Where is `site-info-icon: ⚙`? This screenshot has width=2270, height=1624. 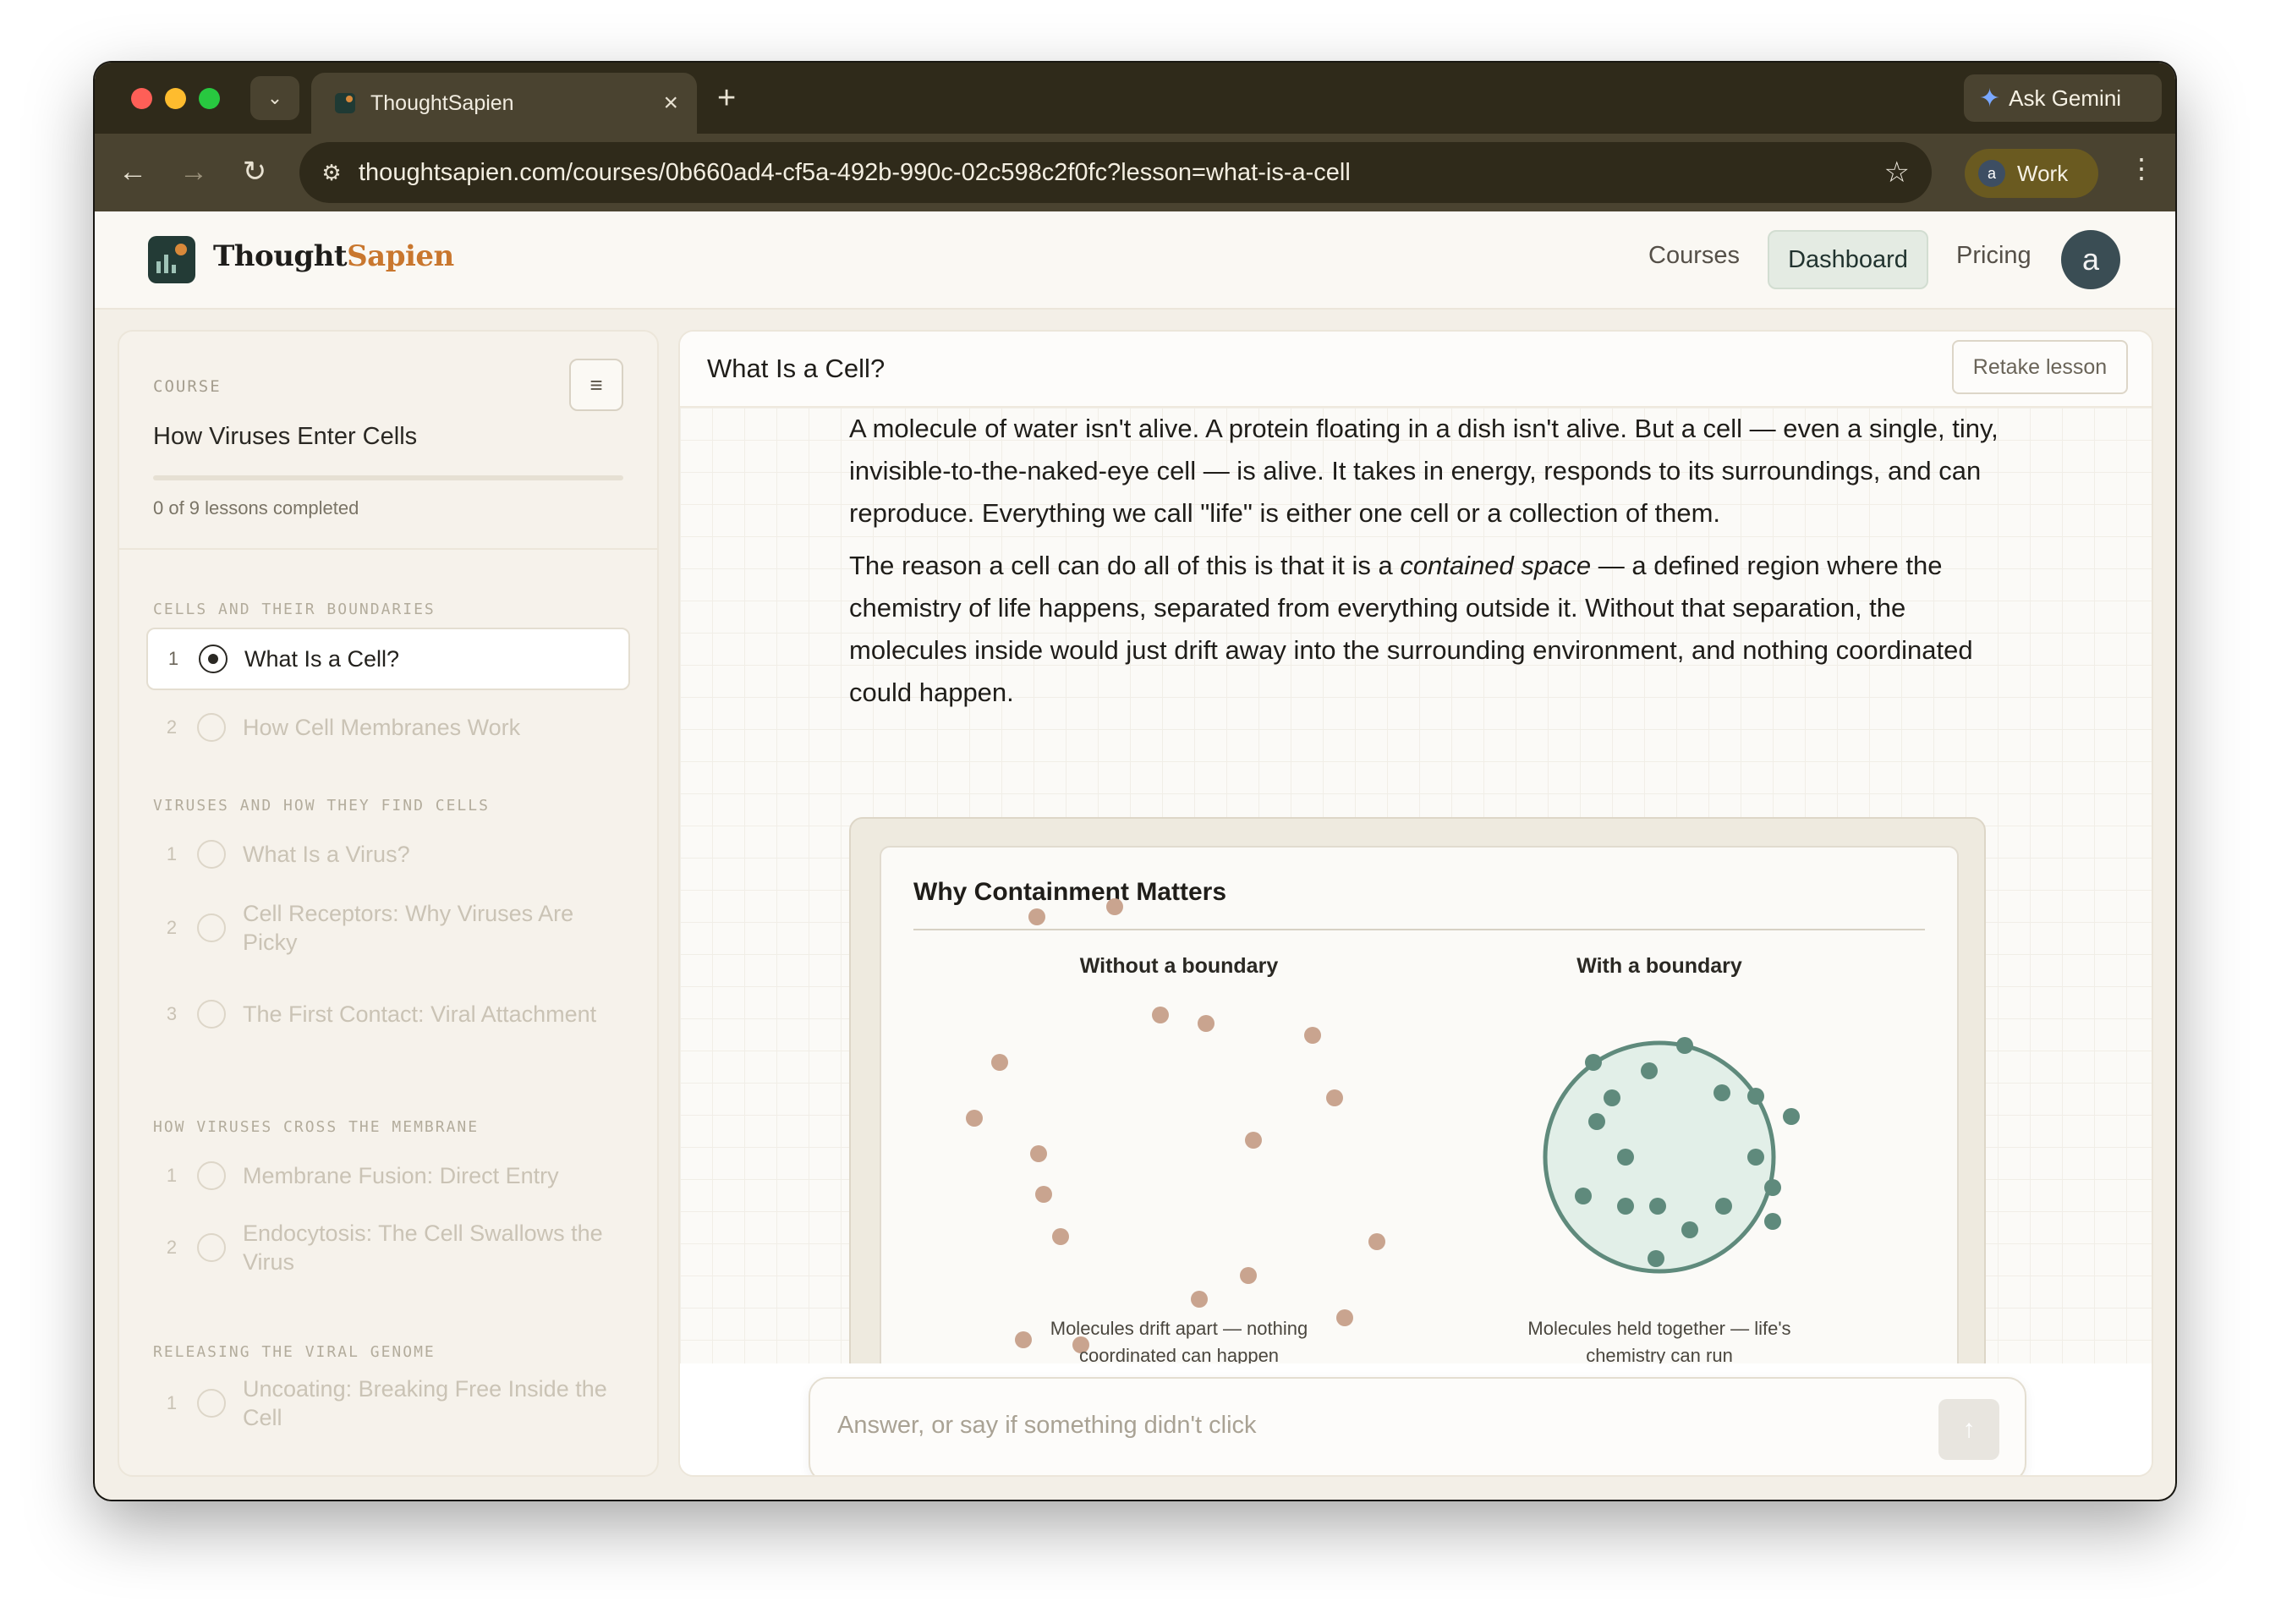 site-info-icon: ⚙ is located at coordinates (331, 173).